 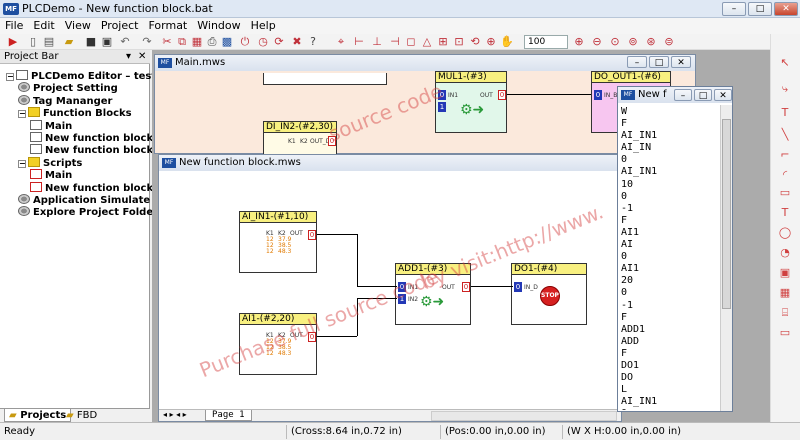 I want to click on menu-view: View, so click(x=78, y=25).